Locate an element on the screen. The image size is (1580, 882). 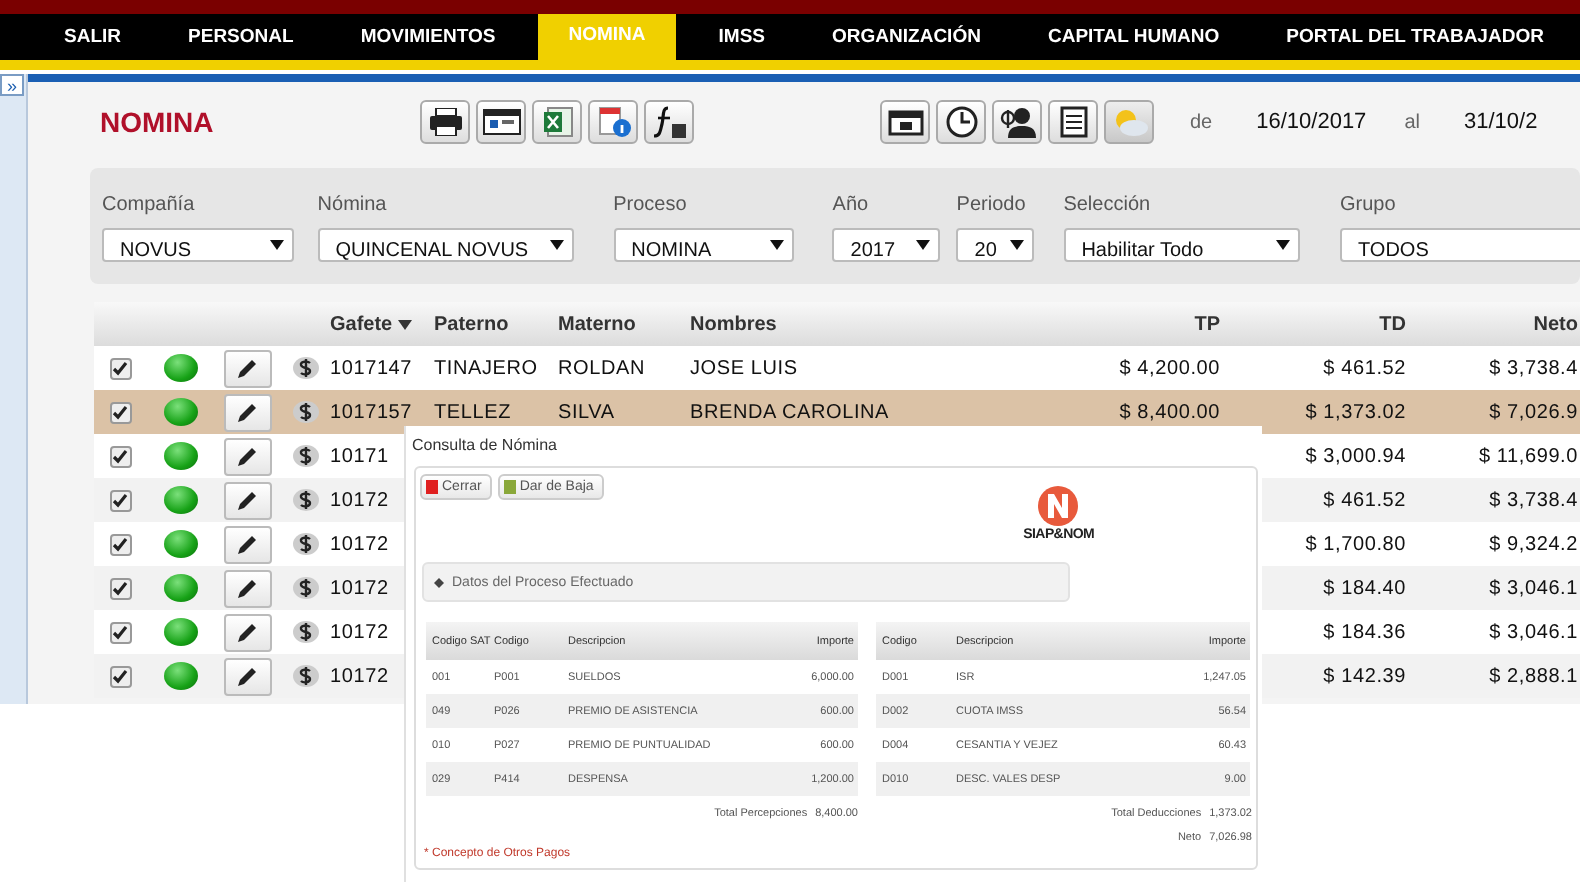
filter-label: Periodo is located at coordinates (992, 205).